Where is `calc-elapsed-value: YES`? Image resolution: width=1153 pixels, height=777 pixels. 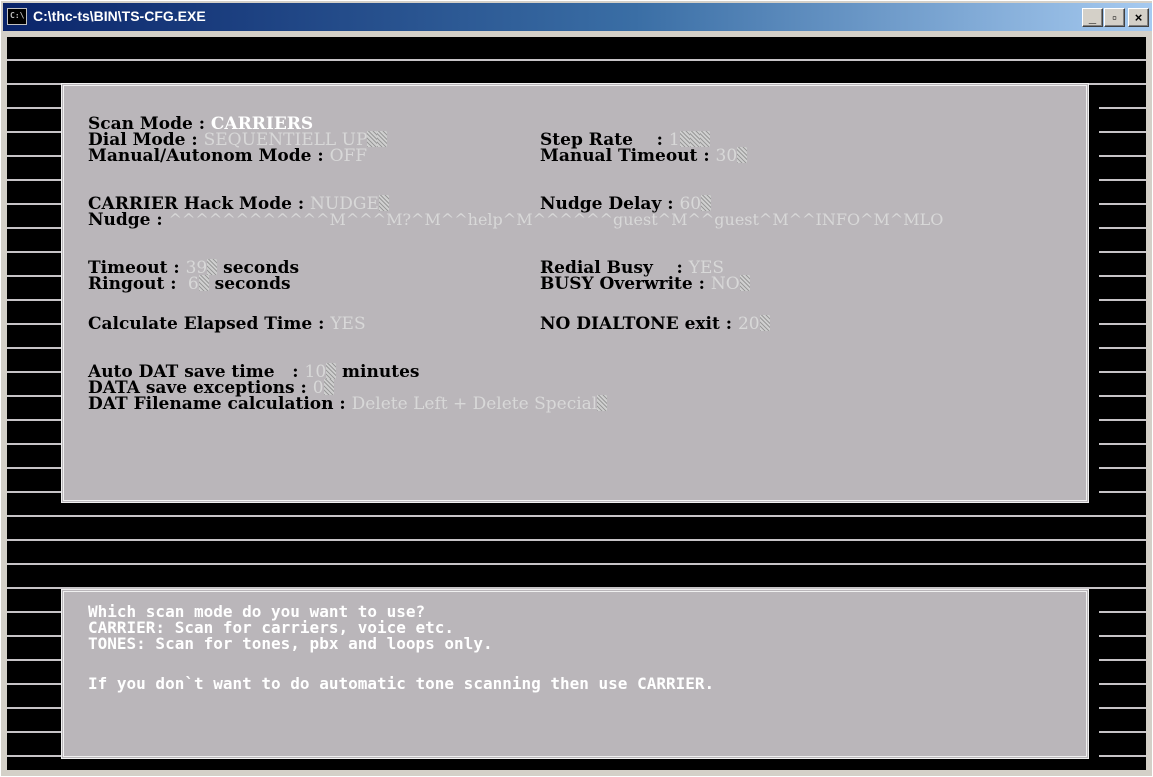 calc-elapsed-value: YES is located at coordinates (347, 324).